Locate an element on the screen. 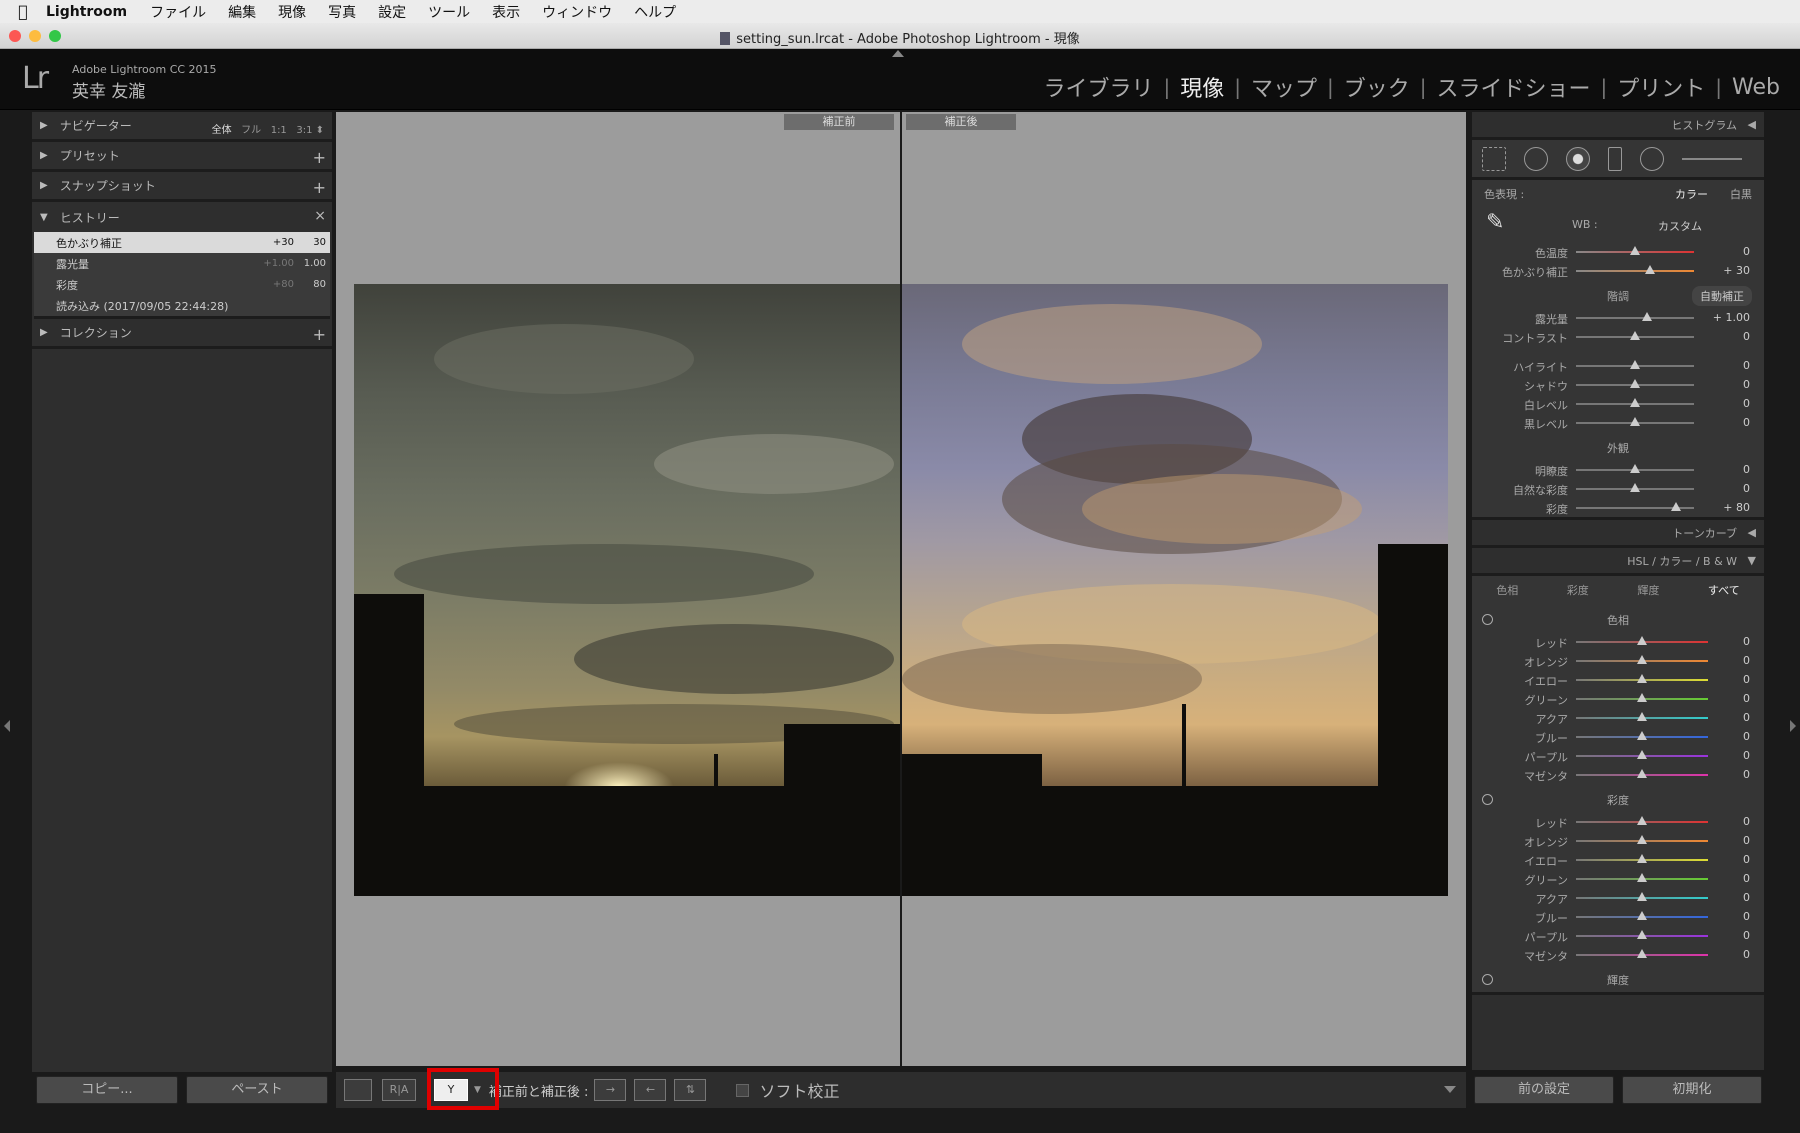 The height and width of the screenshot is (1133, 1800). adjustment-brush-icon is located at coordinates (1712, 158).